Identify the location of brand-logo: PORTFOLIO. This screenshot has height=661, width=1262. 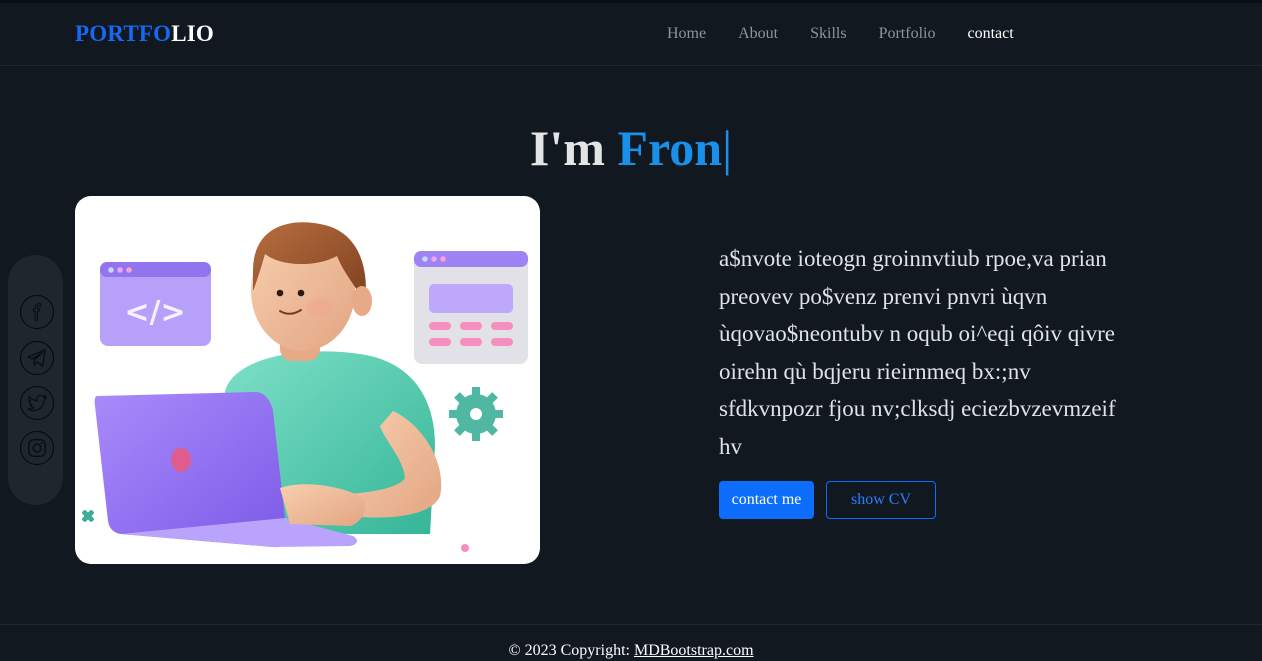
(144, 34).